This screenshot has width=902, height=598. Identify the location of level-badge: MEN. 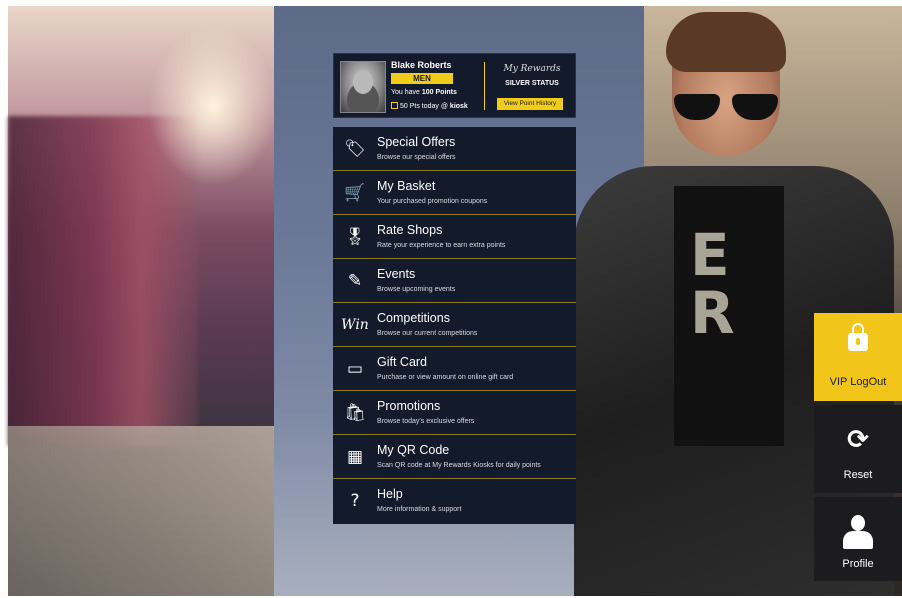
(422, 78).